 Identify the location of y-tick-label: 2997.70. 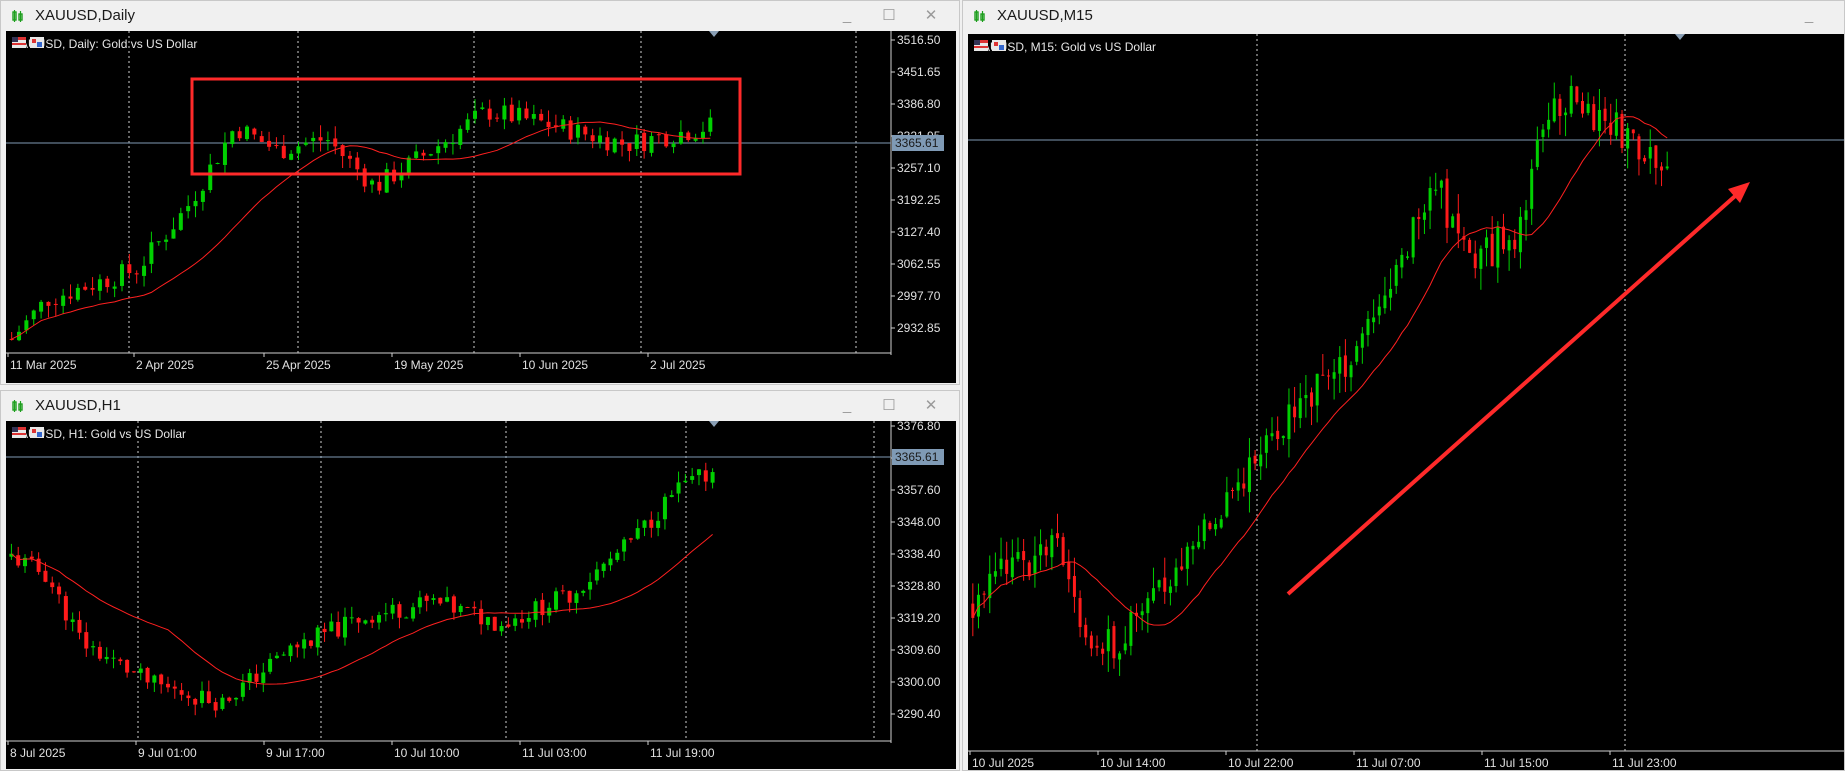
(919, 296).